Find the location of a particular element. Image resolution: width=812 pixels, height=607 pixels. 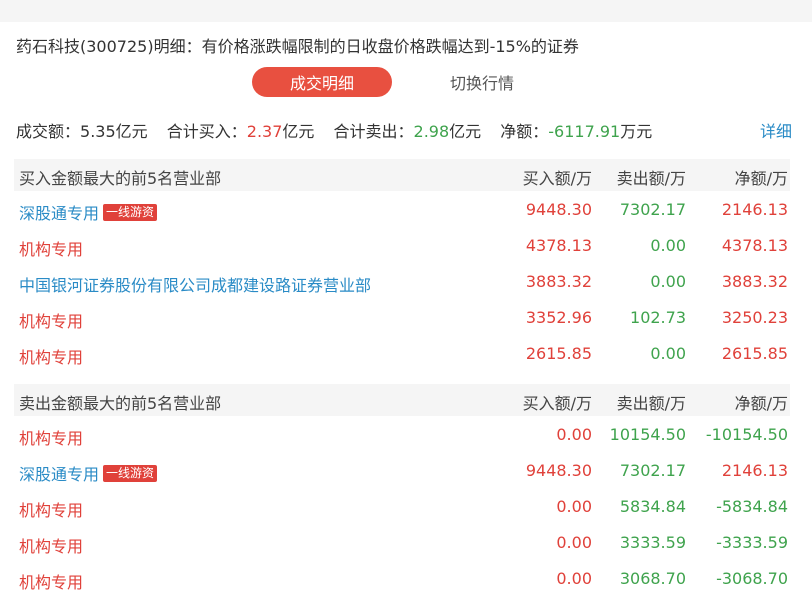

tab-trade-detail: 成交明细 is located at coordinates (322, 82).